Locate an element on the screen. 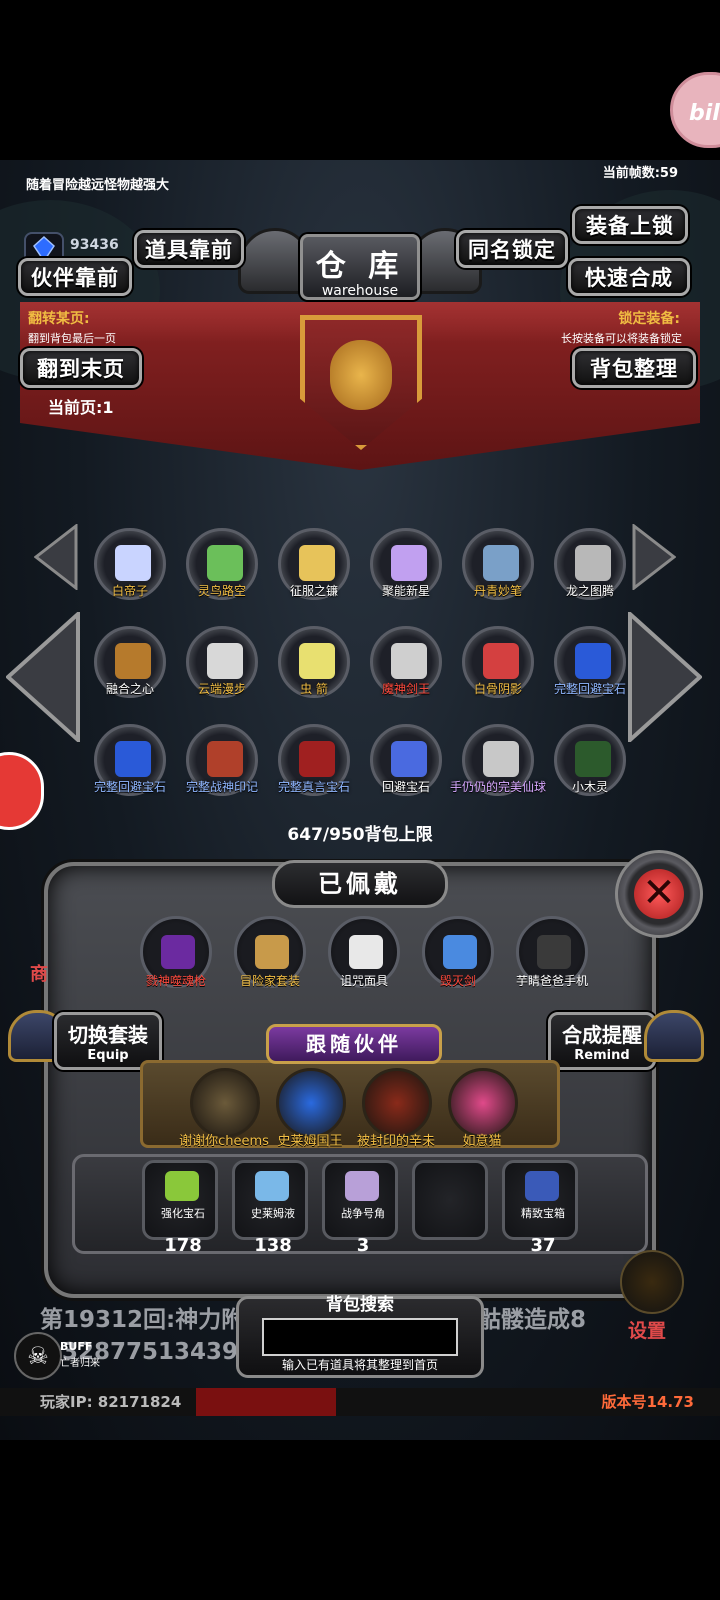  item-name: 龙之图腾 is located at coordinates (589, 591).